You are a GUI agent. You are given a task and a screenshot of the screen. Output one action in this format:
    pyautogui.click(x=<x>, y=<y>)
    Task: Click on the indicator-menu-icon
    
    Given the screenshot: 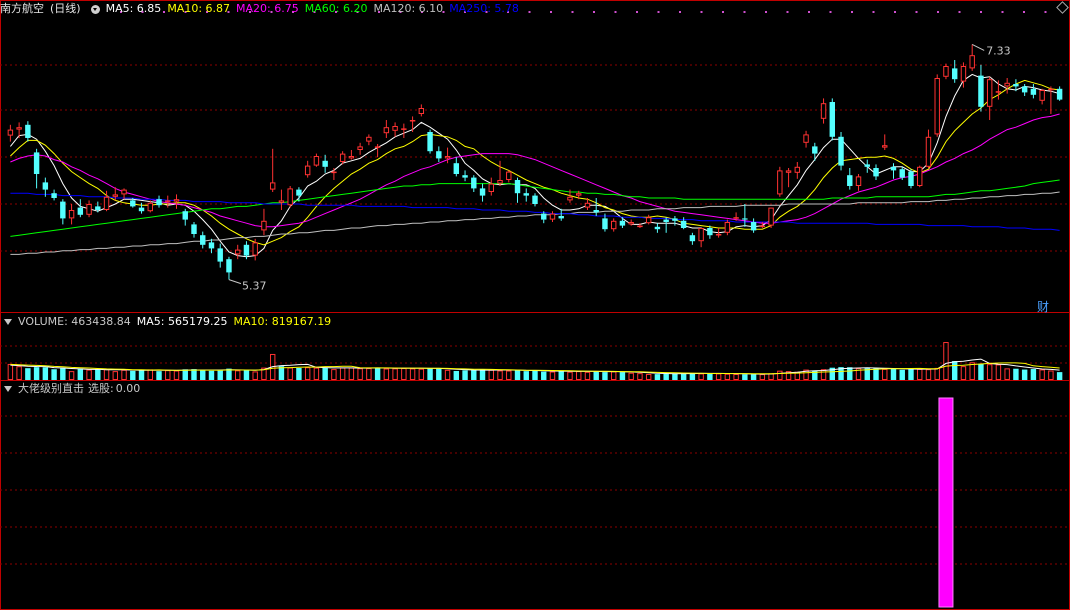 What is the action you would take?
    pyautogui.click(x=8, y=389)
    